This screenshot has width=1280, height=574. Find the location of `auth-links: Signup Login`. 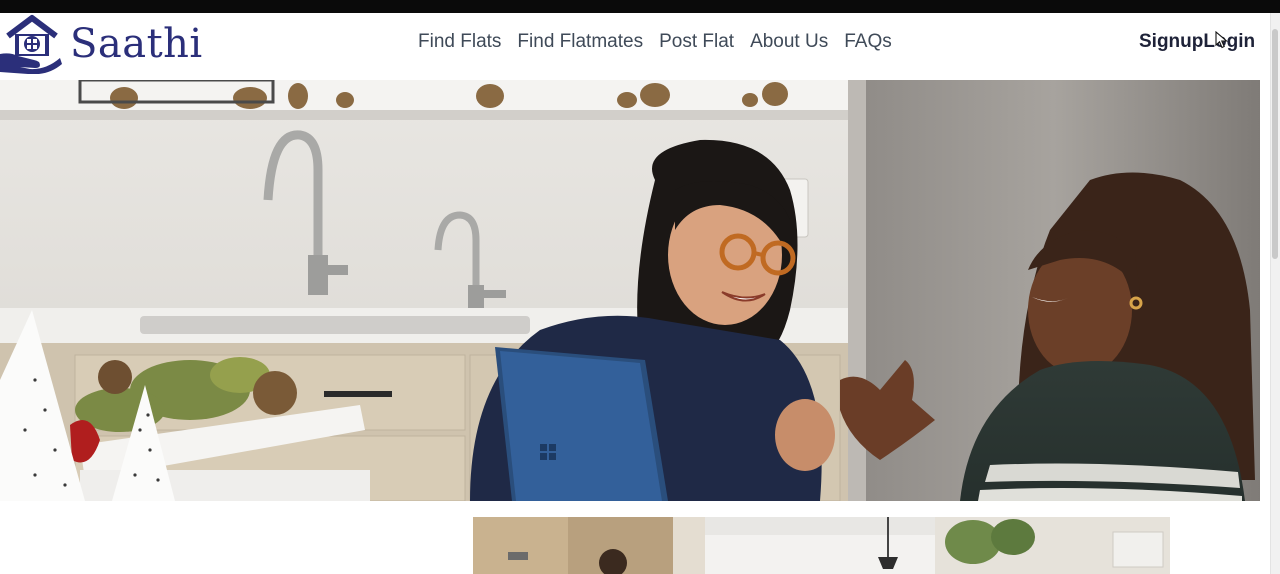

auth-links: Signup Login is located at coordinates (1197, 42).